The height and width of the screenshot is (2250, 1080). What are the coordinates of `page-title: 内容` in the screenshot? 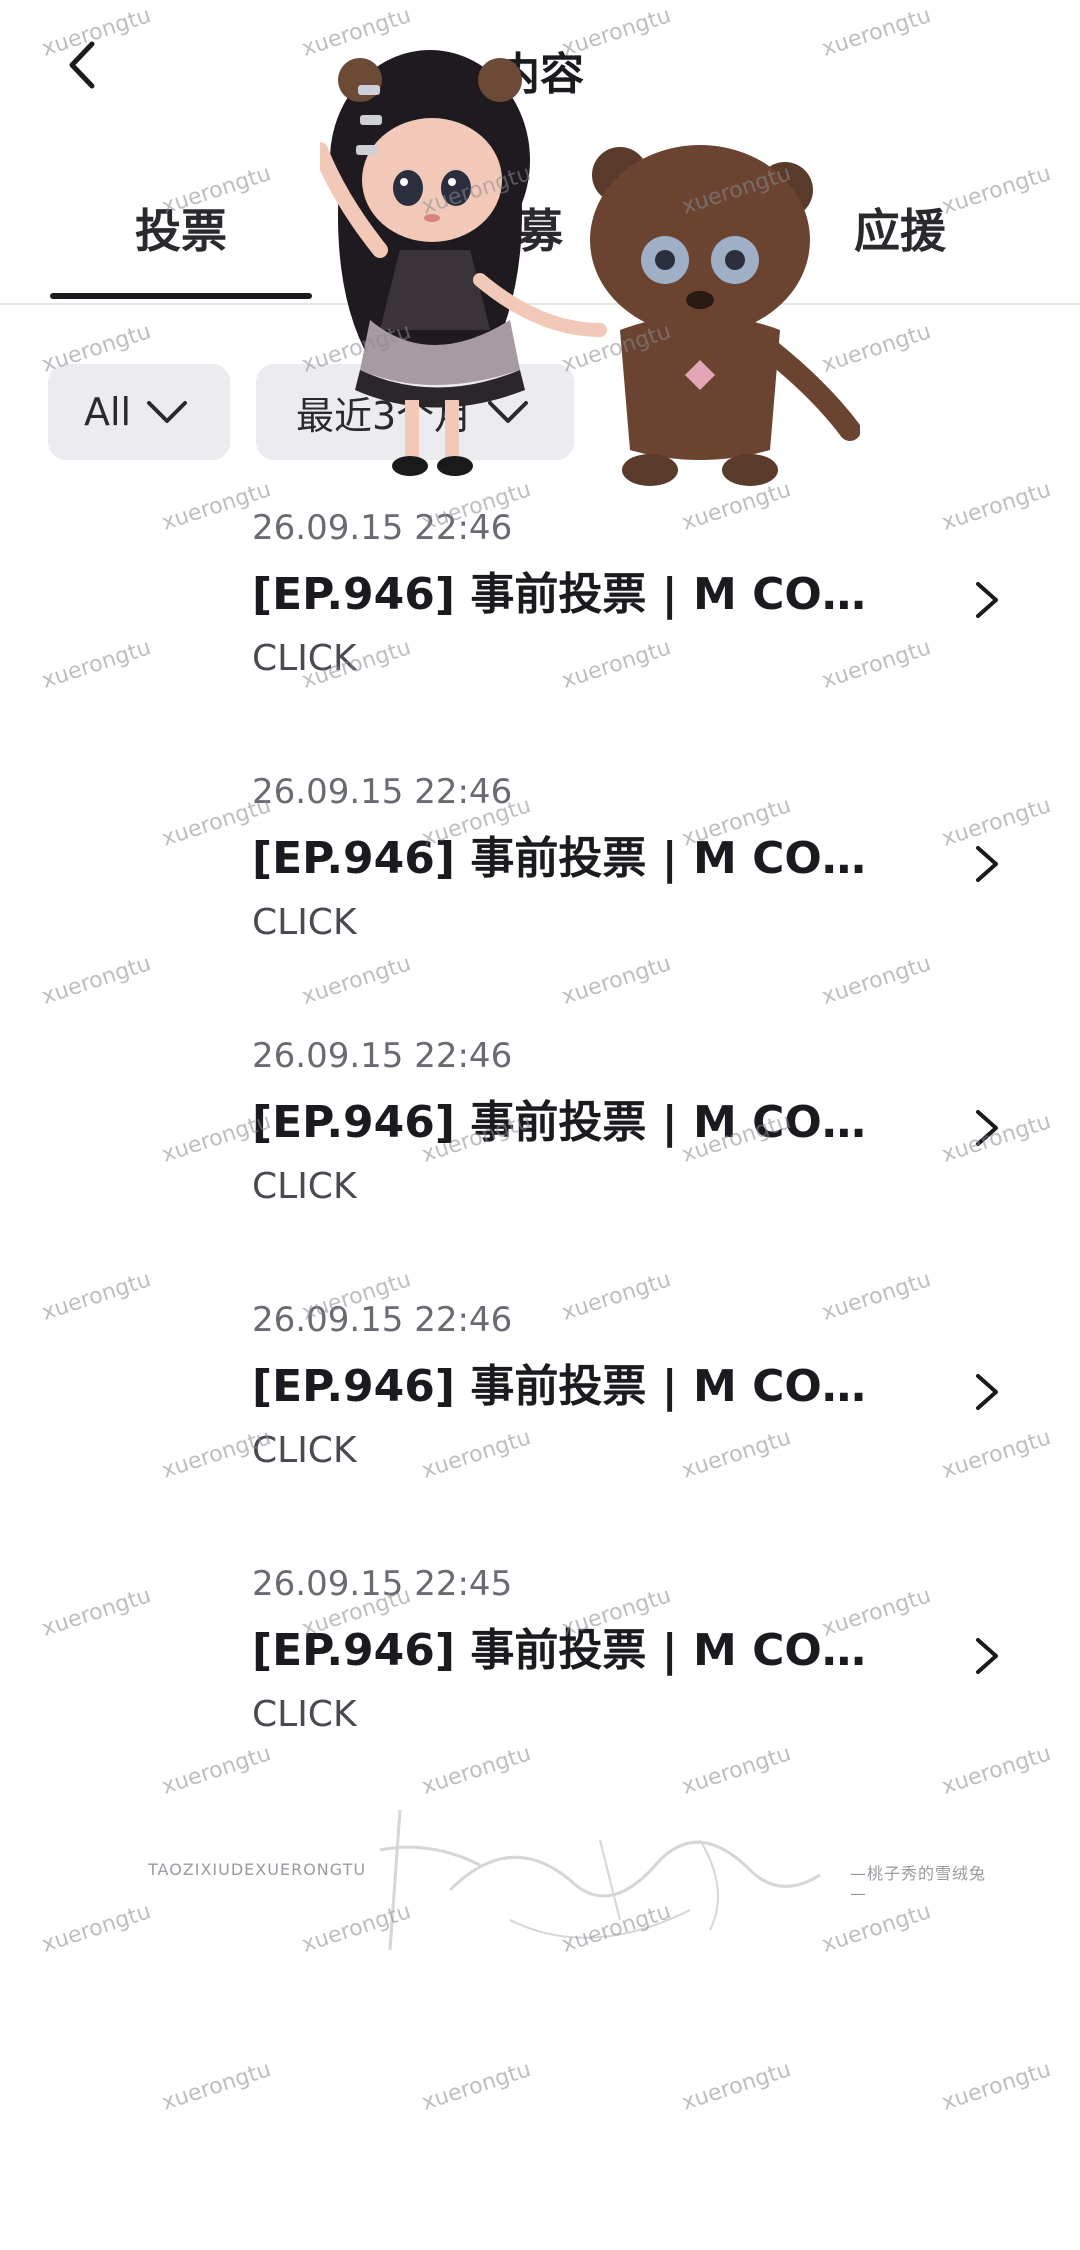 It's located at (540, 74).